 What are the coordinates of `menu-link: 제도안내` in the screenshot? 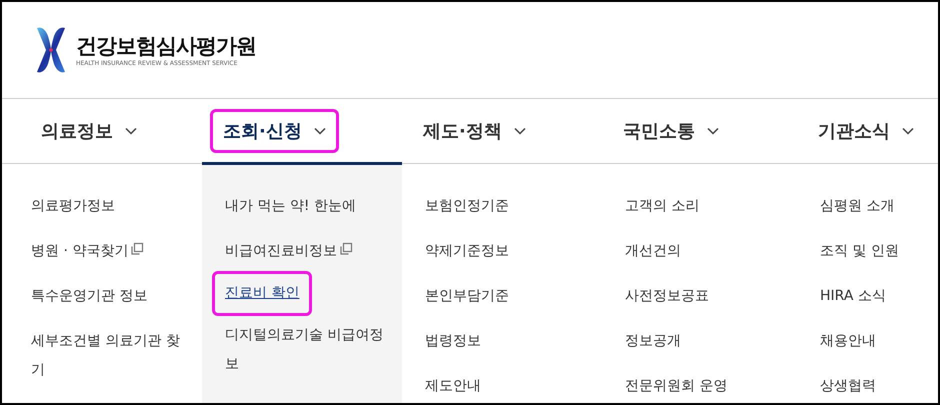 It's located at (453, 386).